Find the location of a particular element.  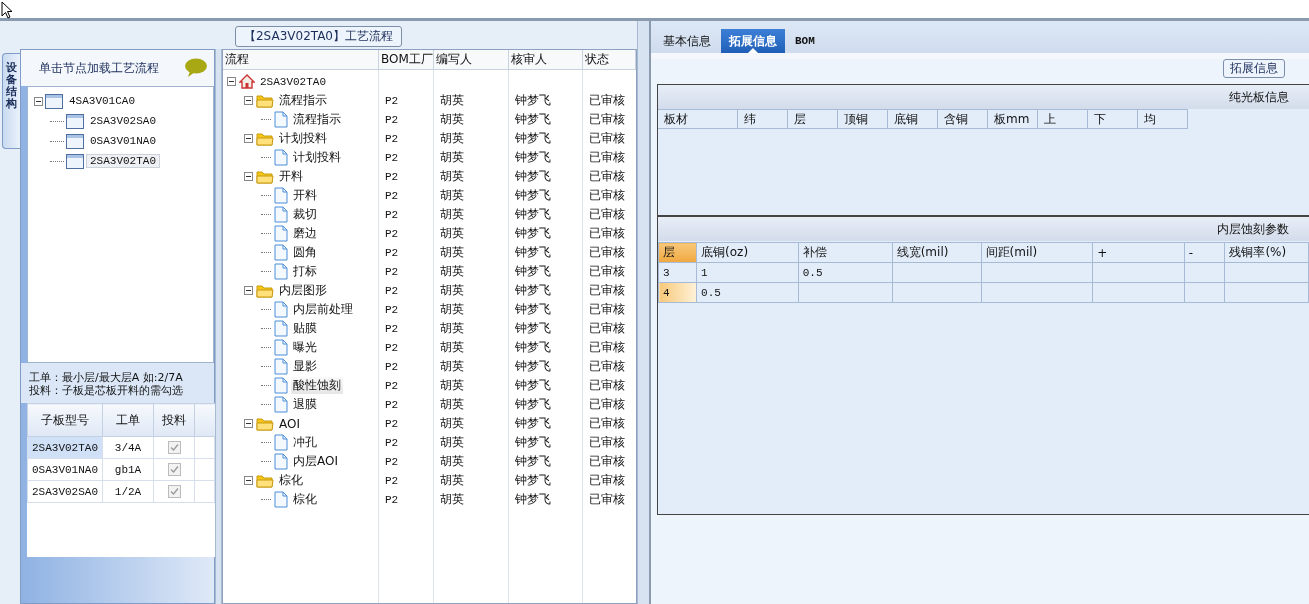

column-header: 投料 is located at coordinates (174, 420).